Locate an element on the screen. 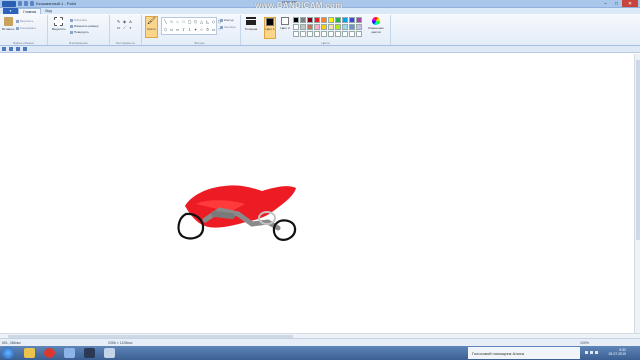 Image resolution: width=640 pixels, height=360 pixels. network-icon is located at coordinates (591, 352).